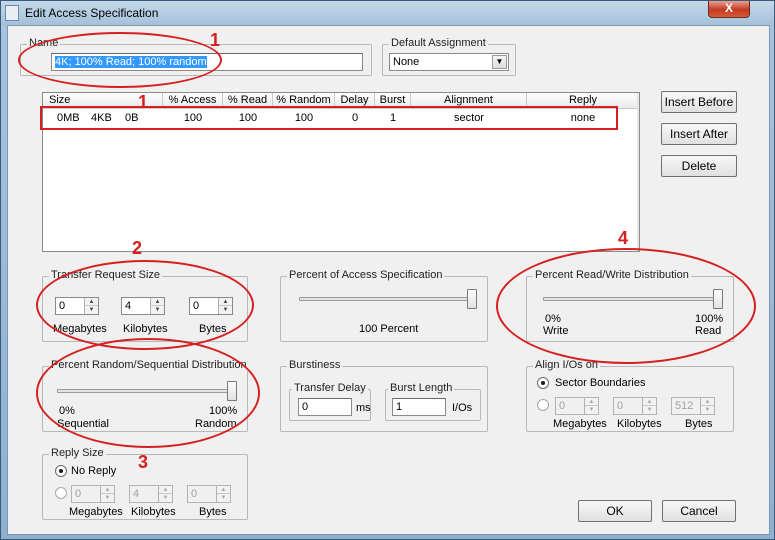  What do you see at coordinates (389, 329) in the screenshot?
I see `percent-access-value: 100 Percent` at bounding box center [389, 329].